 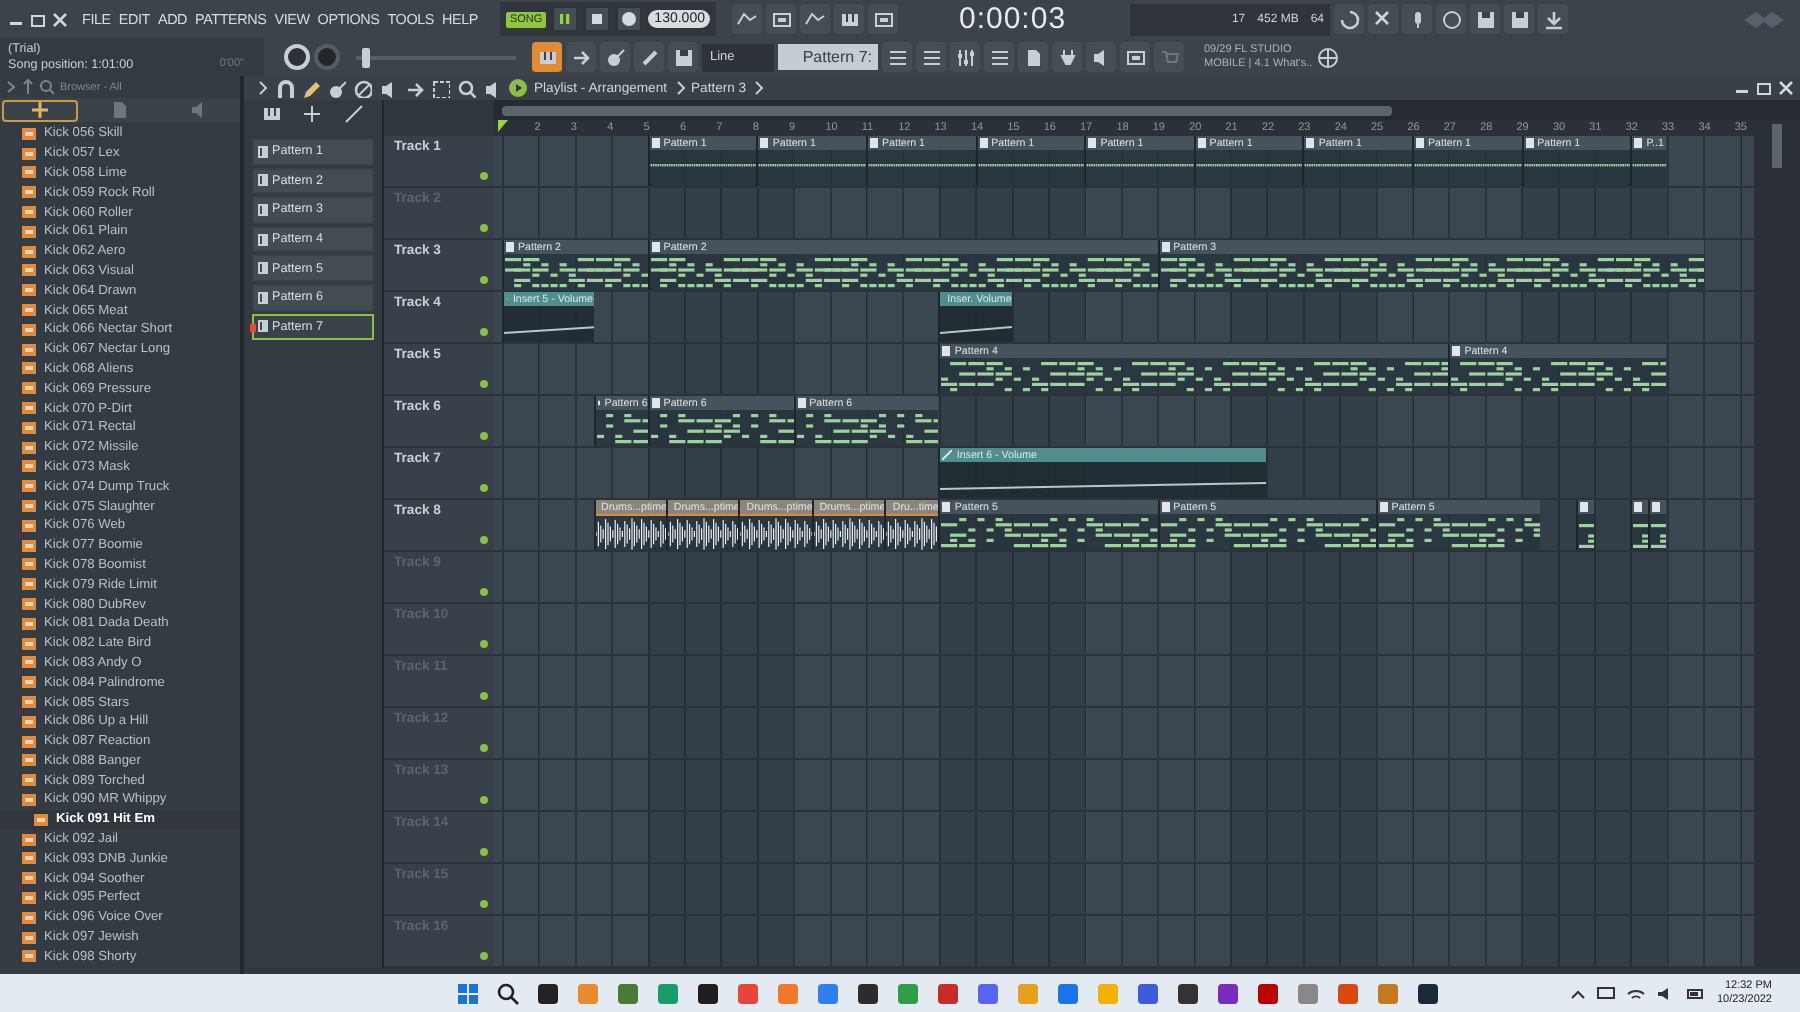 I want to click on playlist-button, so click(x=897, y=57).